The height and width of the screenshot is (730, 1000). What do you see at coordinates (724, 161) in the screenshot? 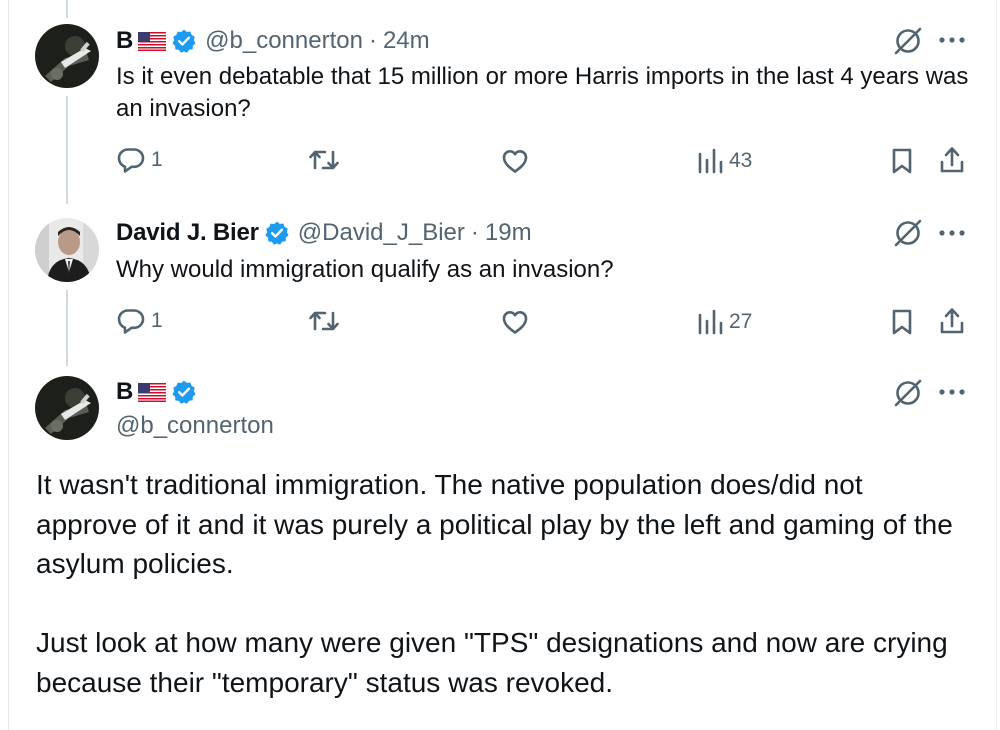
I see `views-button: 43` at bounding box center [724, 161].